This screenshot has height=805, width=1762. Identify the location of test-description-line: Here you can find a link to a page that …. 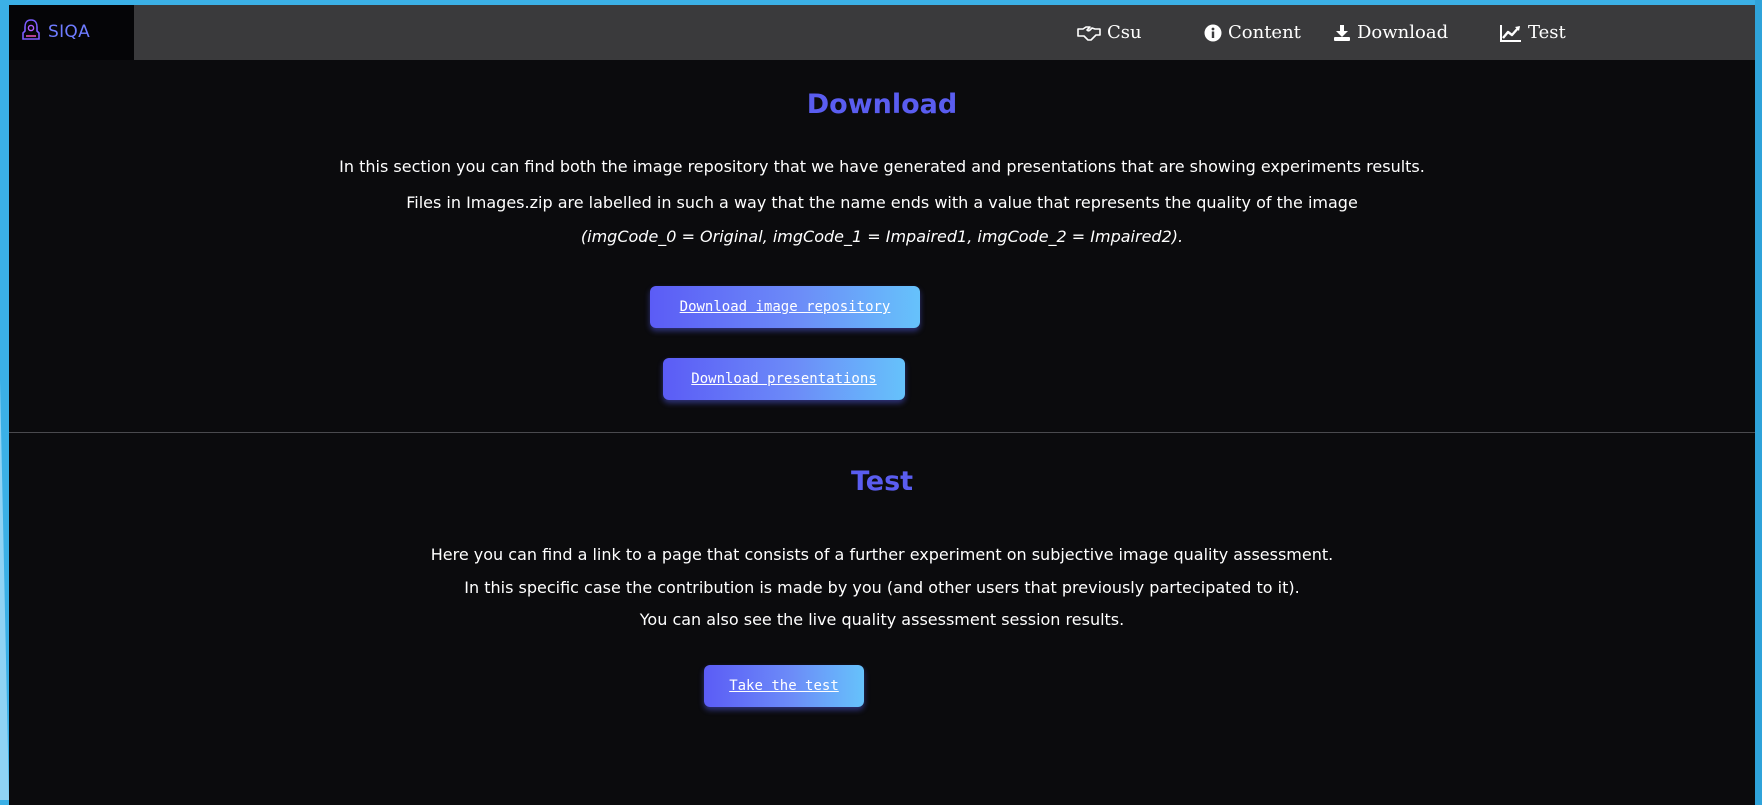
(882, 554).